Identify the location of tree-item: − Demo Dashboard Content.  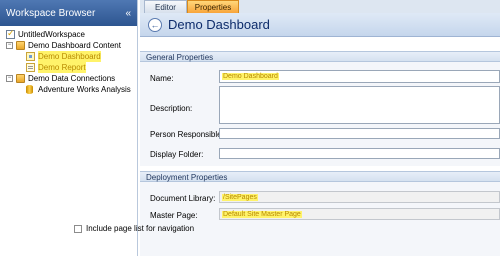
(68, 45).